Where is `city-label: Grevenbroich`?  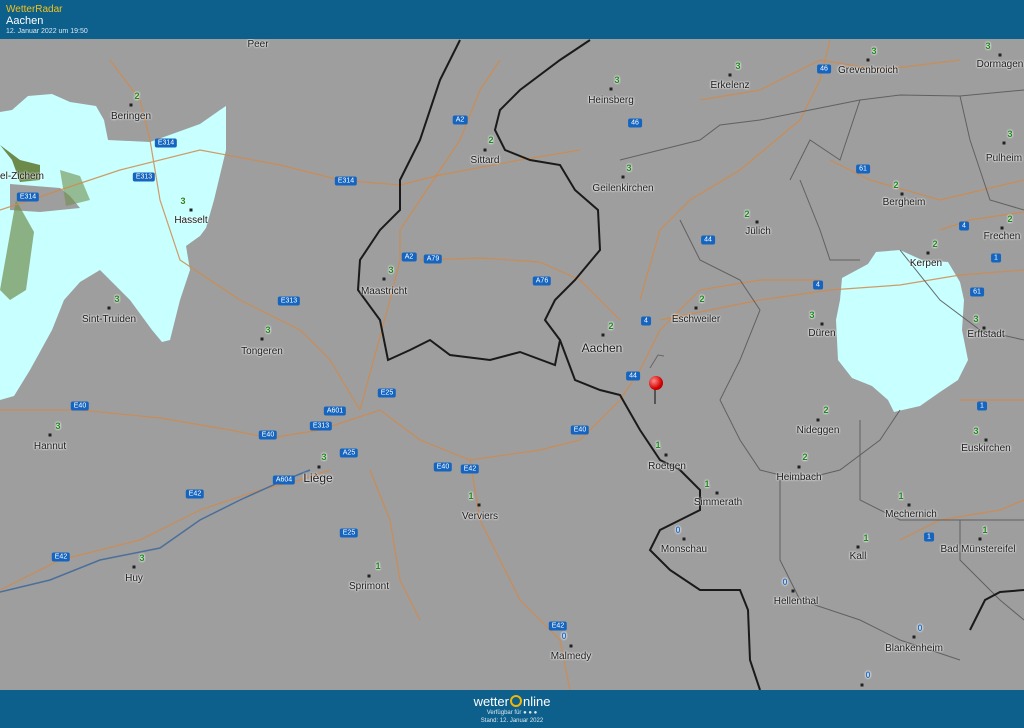 city-label: Grevenbroich is located at coordinates (868, 70).